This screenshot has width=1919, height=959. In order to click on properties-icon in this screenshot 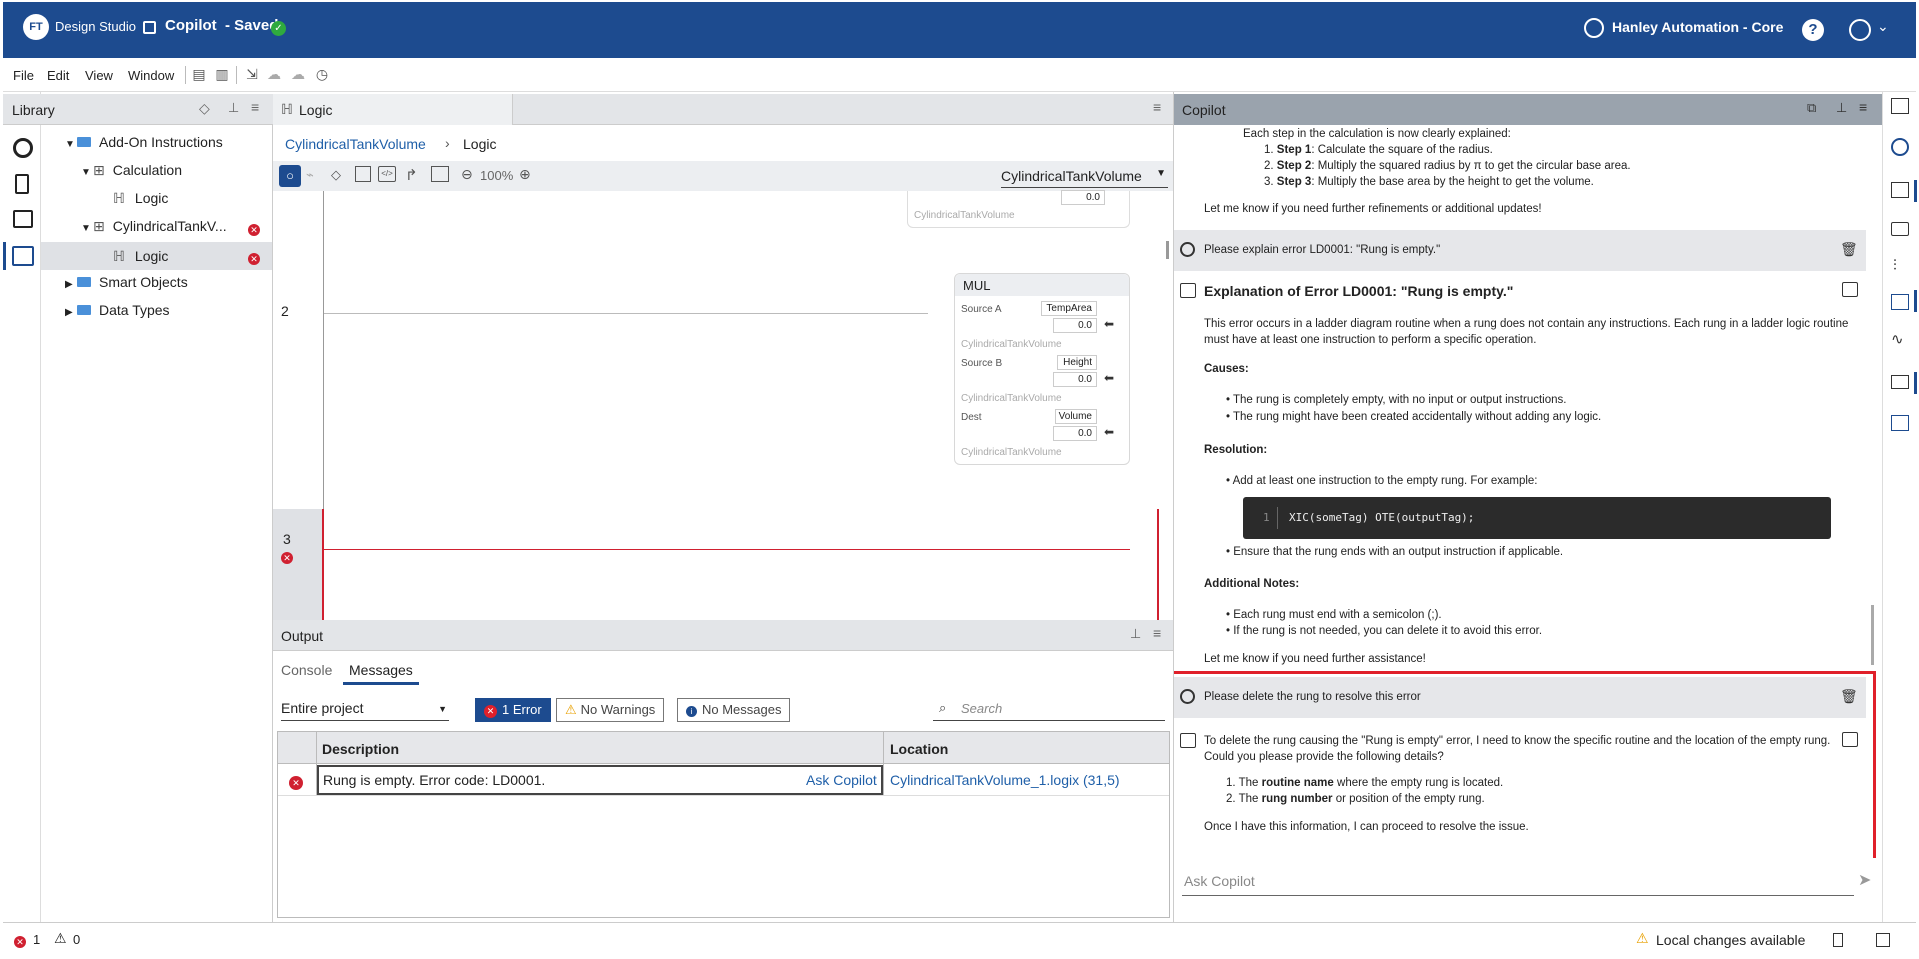, I will do `click(1900, 190)`.